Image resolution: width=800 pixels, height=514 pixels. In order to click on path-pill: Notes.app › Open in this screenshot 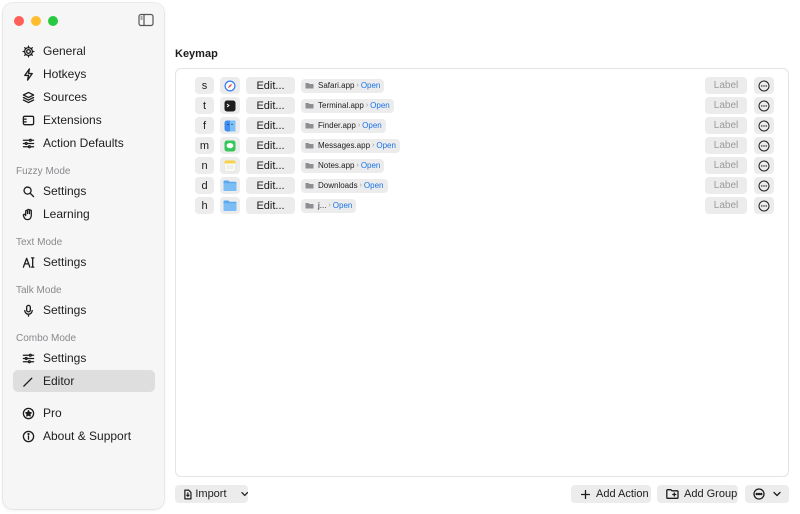, I will do `click(343, 165)`.